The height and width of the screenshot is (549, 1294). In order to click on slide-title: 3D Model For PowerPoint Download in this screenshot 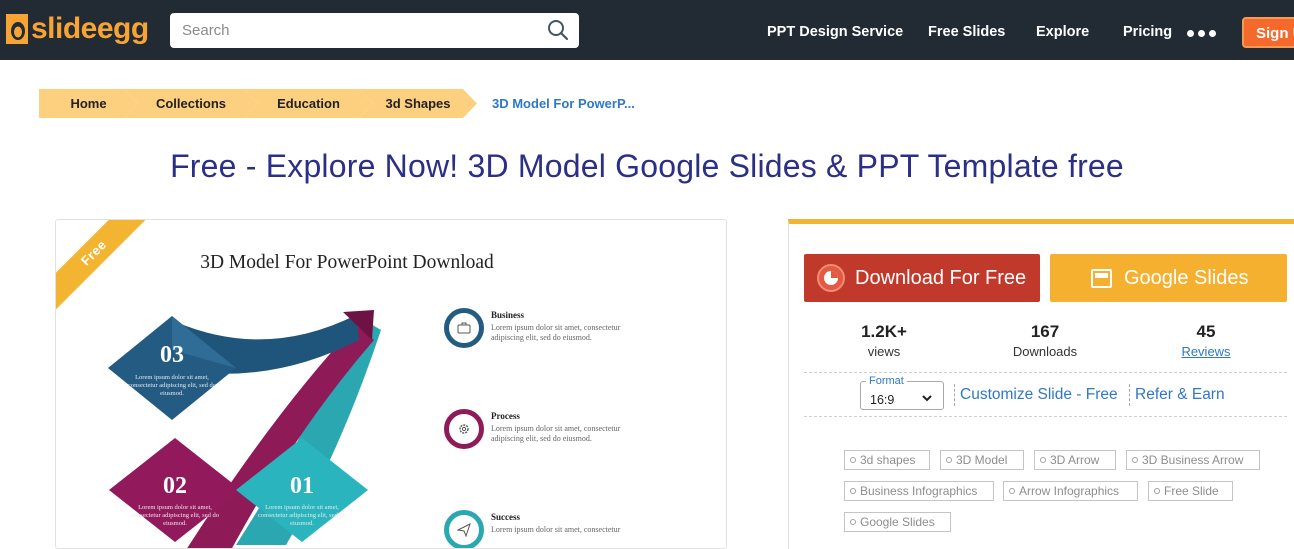, I will do `click(347, 262)`.